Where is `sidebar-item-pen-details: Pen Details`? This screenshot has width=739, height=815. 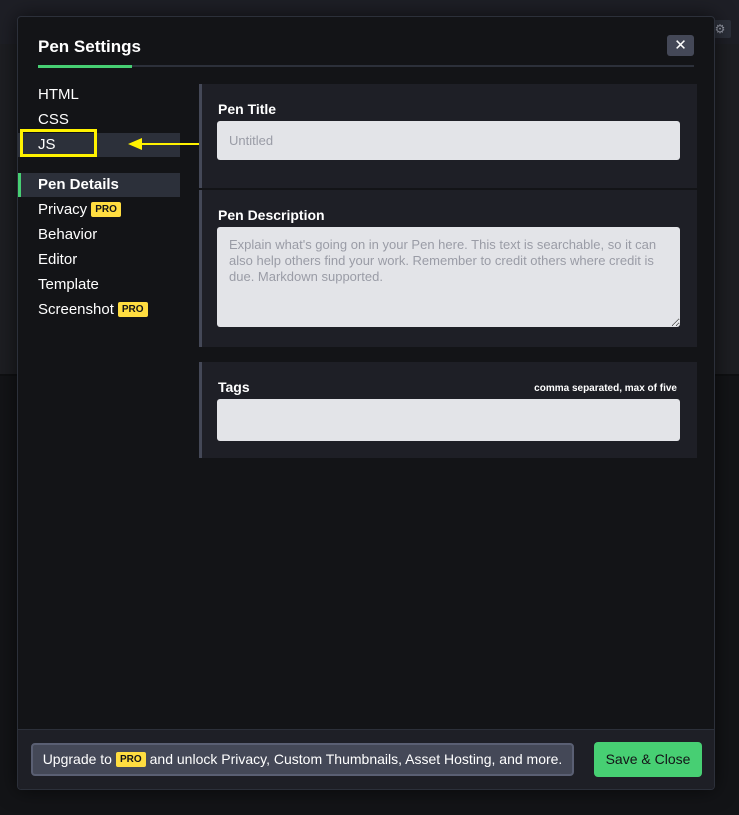
sidebar-item-pen-details: Pen Details is located at coordinates (99, 185).